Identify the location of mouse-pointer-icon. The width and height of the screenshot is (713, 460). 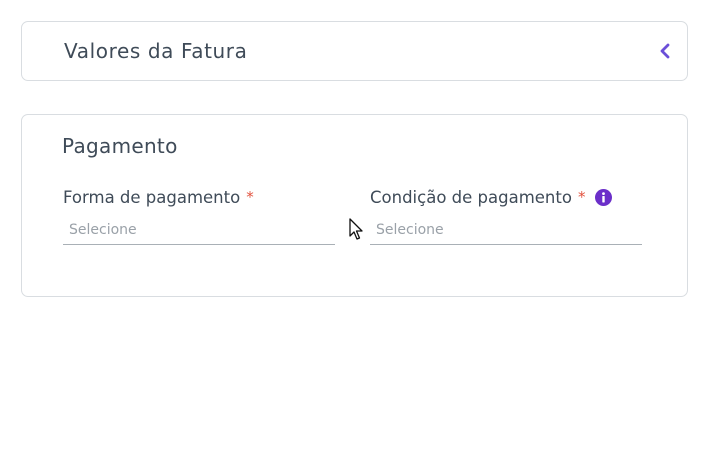
(356, 229).